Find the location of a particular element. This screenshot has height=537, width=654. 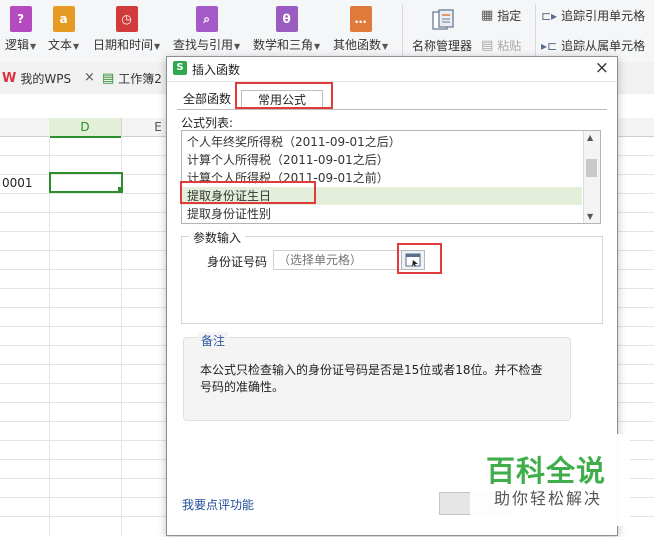

name-manager-label: 名称管理器 is located at coordinates (442, 46).